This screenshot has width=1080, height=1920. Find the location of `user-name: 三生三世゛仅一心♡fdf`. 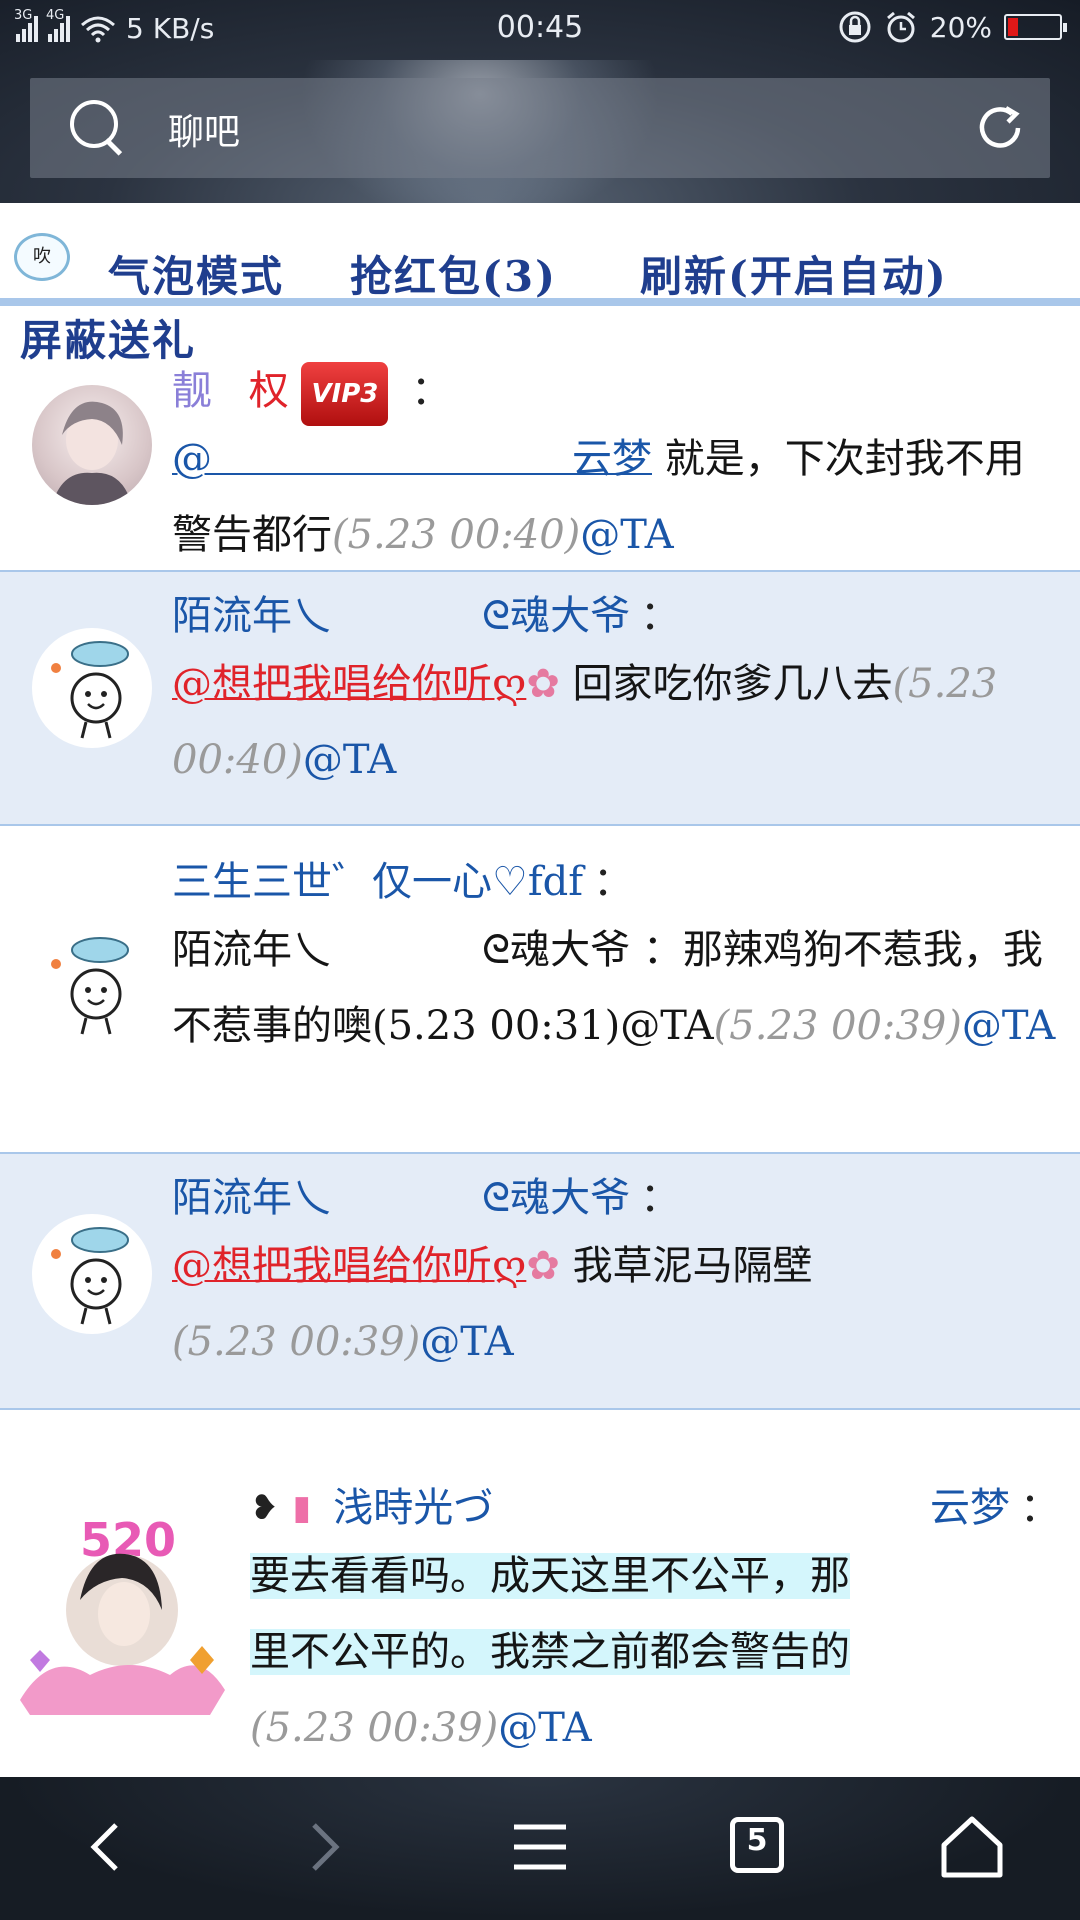

user-name: 三生三世゛仅一心♡fdf is located at coordinates (377, 882).